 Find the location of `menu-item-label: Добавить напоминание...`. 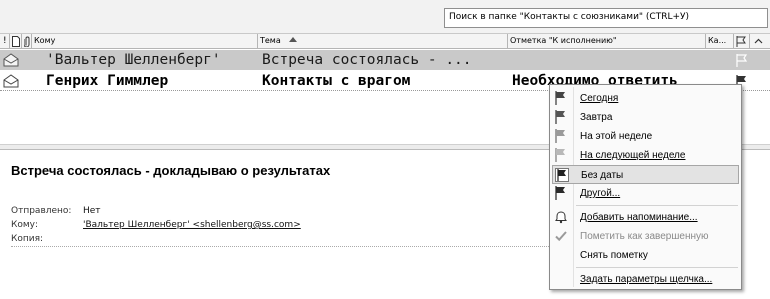

menu-item-label: Добавить напоминание... is located at coordinates (639, 217).